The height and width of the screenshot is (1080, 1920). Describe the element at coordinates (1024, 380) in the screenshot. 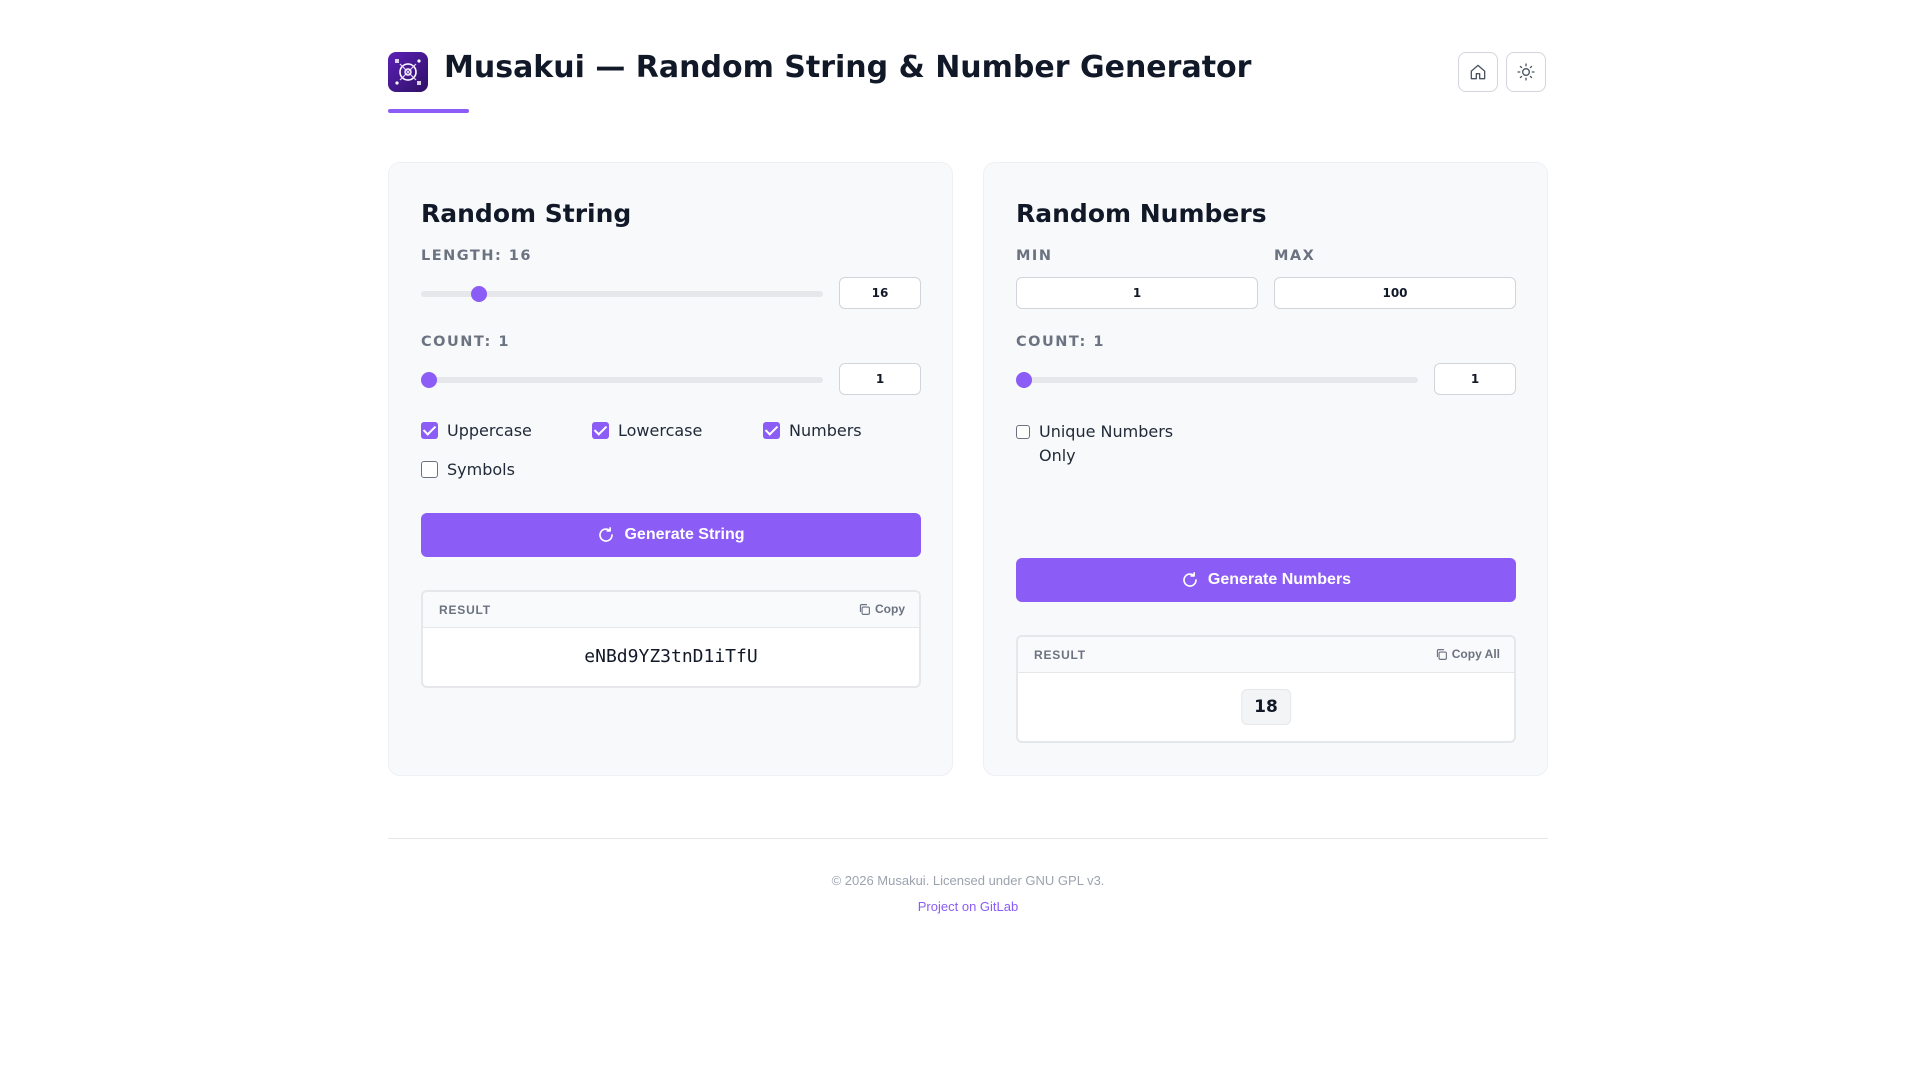

I see `number-count-slider-thumb` at that location.